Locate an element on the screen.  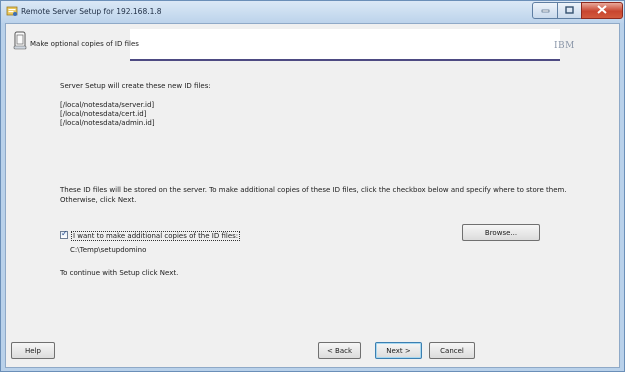
minimize-button is located at coordinates (545, 10).